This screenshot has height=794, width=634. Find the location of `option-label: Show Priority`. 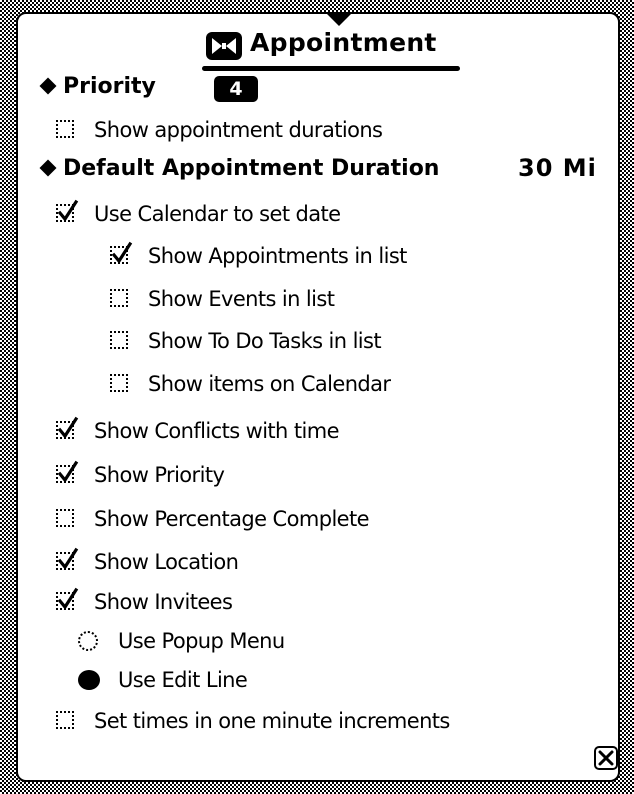

option-label: Show Priority is located at coordinates (159, 475).